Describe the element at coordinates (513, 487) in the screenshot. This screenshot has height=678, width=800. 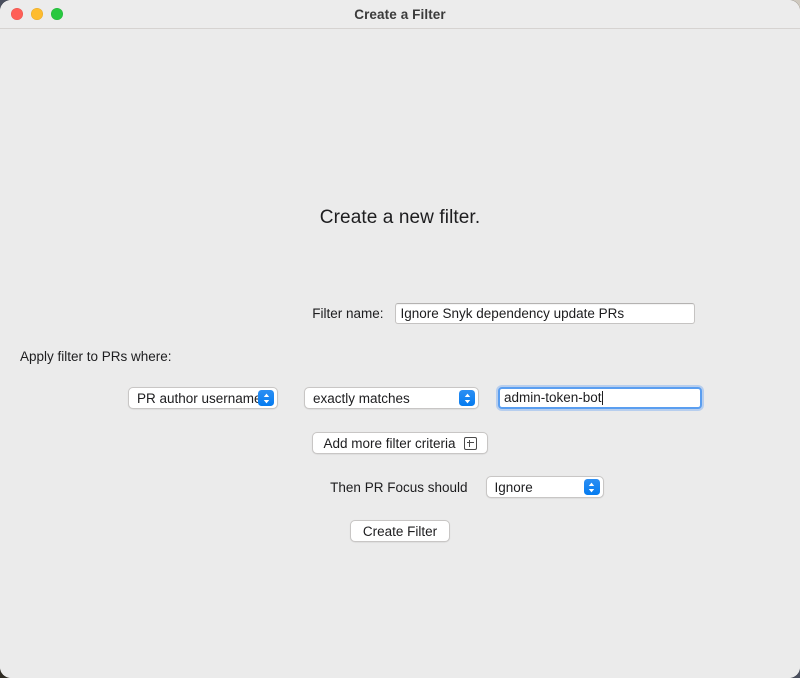
I see `filter-action-select-value: Ignore` at that location.